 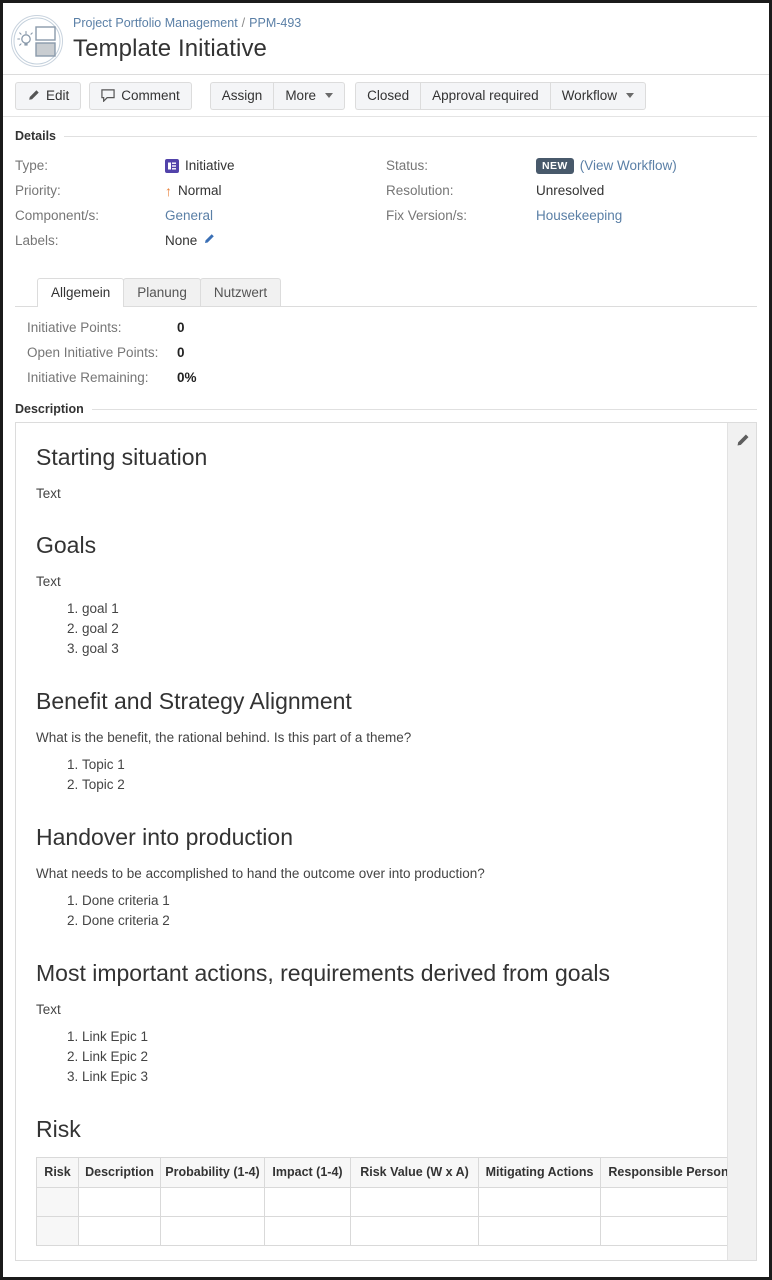 What do you see at coordinates (93, 352) in the screenshot?
I see `field-label-open-initiative-points: Open Initiative Points:` at bounding box center [93, 352].